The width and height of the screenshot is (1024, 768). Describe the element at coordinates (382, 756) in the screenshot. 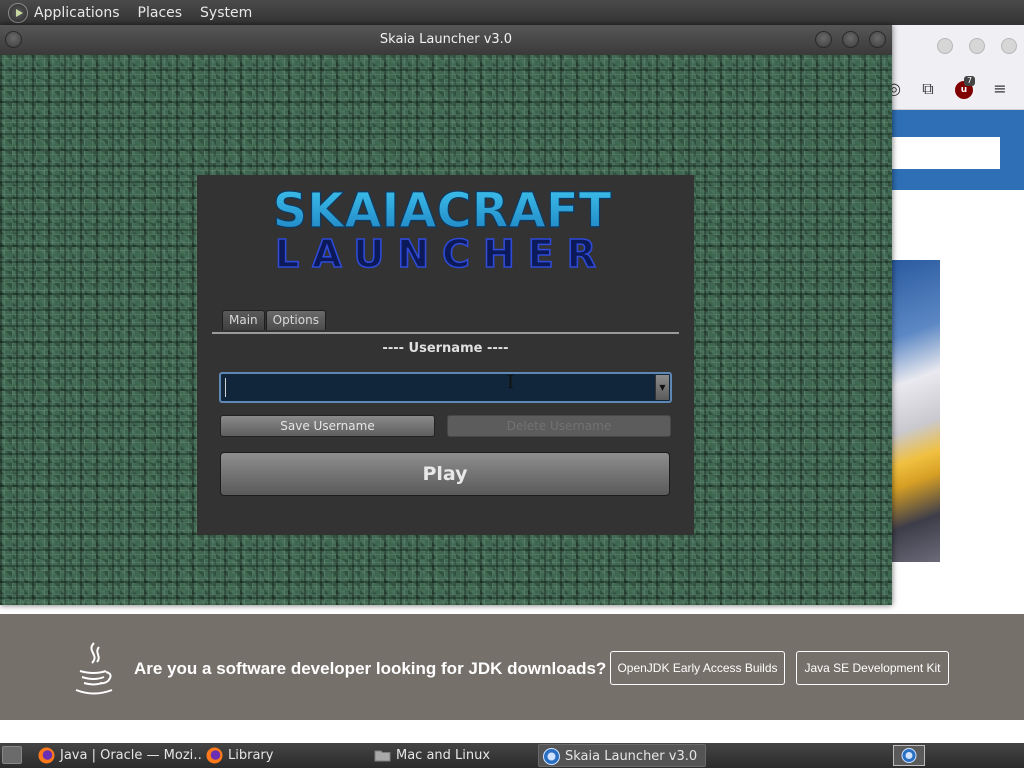

I see `folder-icon` at that location.